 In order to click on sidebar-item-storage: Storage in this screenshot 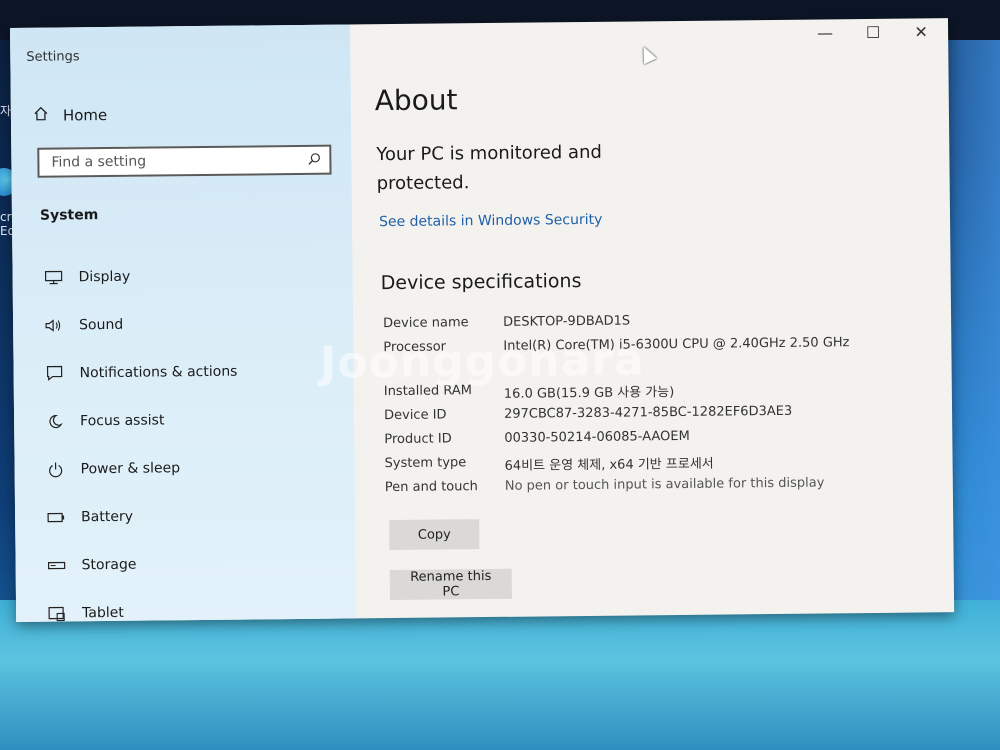, I will do `click(195, 564)`.